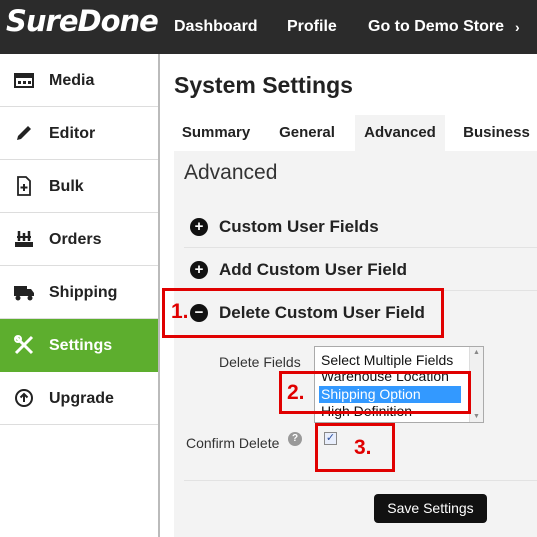 This screenshot has height=537, width=537. I want to click on accordion-add-custom-user-field: + Add Custom User Field, so click(360, 270).